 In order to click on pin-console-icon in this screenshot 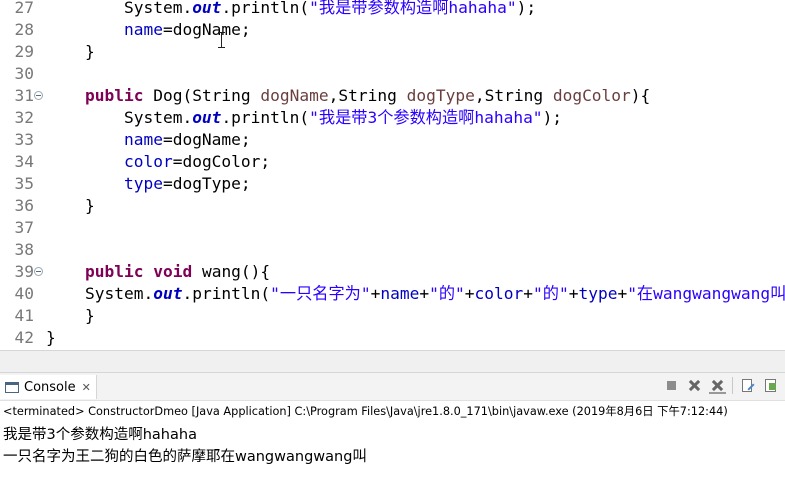, I will do `click(770, 385)`.